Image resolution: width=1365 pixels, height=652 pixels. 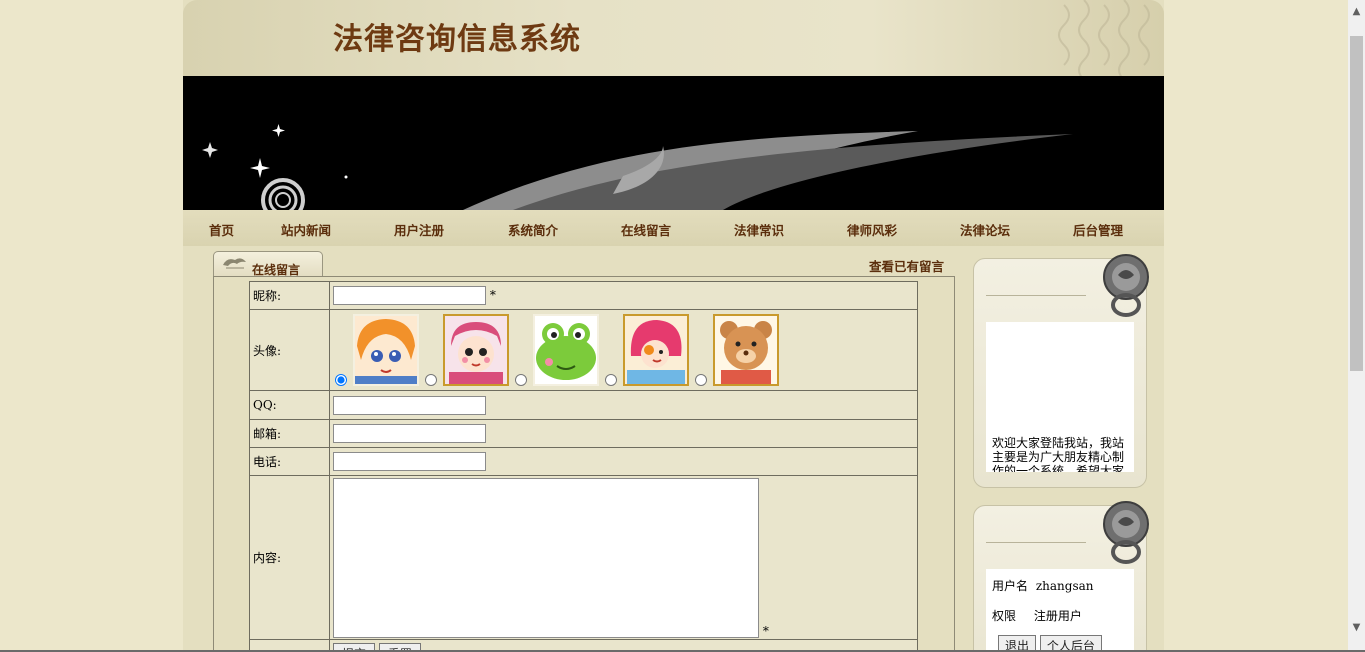 I want to click on user-info-box: 用户名 zhangsan 权限 注册用户 退出 个人后台, so click(x=1060, y=610).